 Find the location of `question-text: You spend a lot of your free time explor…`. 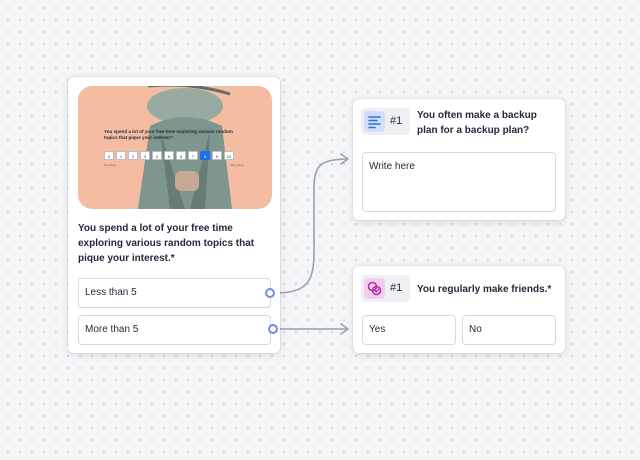

question-text: You spend a lot of your free time explor… is located at coordinates (166, 243).